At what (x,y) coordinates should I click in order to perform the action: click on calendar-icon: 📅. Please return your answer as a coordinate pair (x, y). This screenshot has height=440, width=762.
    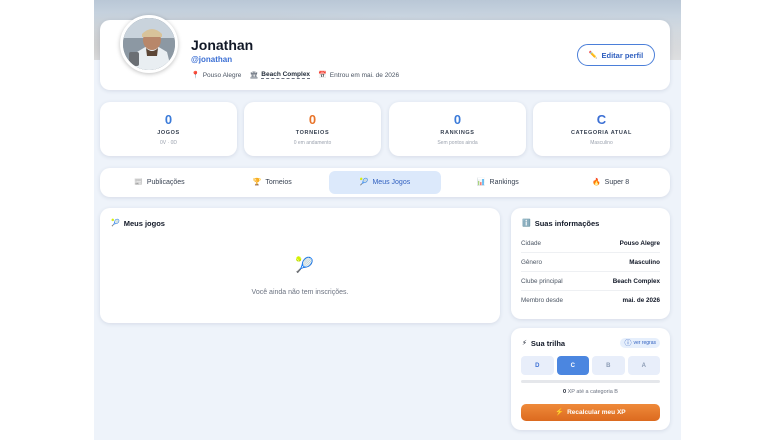
    Looking at the image, I should click on (322, 75).